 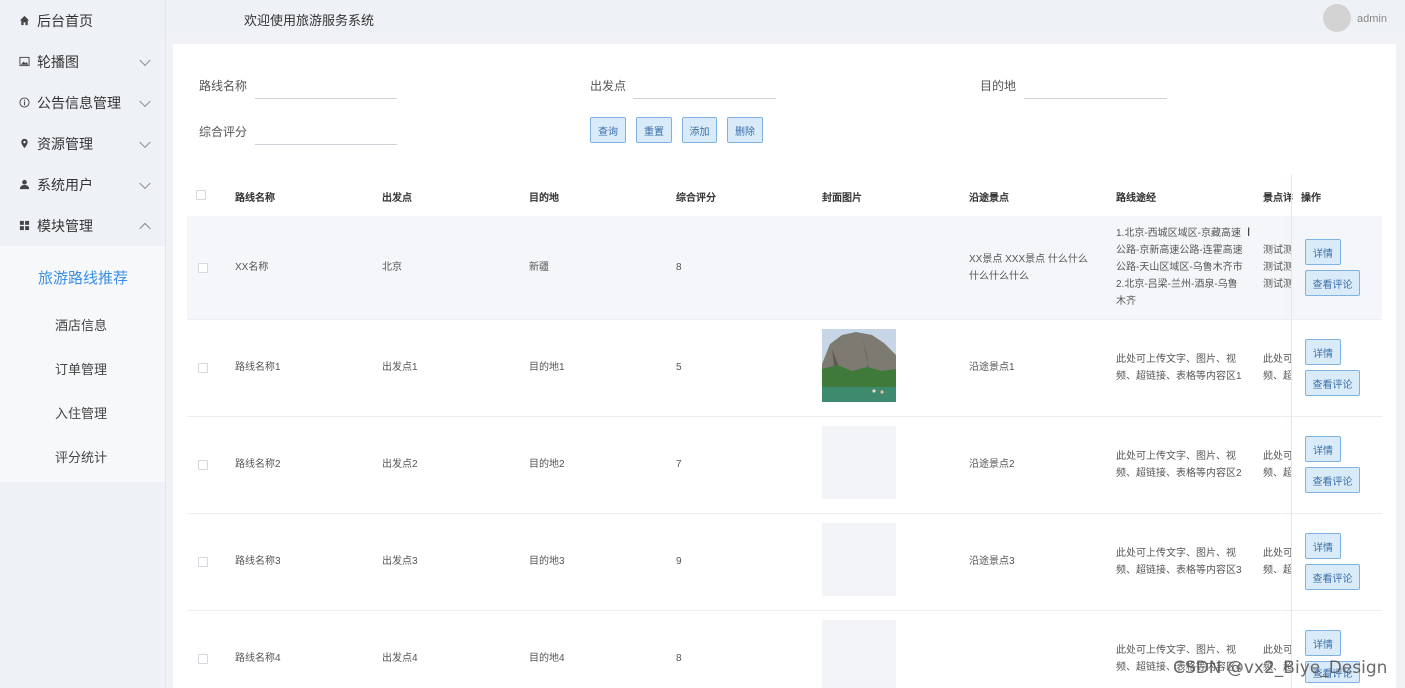 I want to click on fixed-column-divider, so click(x=1291, y=431).